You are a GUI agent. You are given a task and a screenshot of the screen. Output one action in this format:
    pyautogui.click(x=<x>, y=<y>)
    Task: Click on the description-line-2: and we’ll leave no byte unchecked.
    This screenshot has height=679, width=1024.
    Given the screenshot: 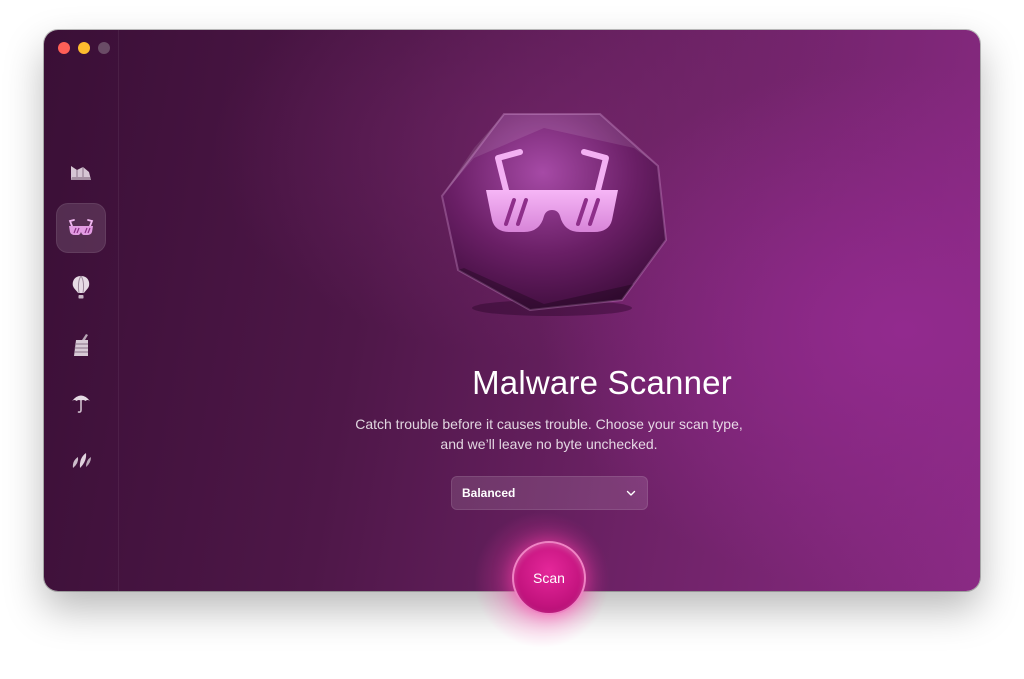 What is the action you would take?
    pyautogui.click(x=549, y=444)
    